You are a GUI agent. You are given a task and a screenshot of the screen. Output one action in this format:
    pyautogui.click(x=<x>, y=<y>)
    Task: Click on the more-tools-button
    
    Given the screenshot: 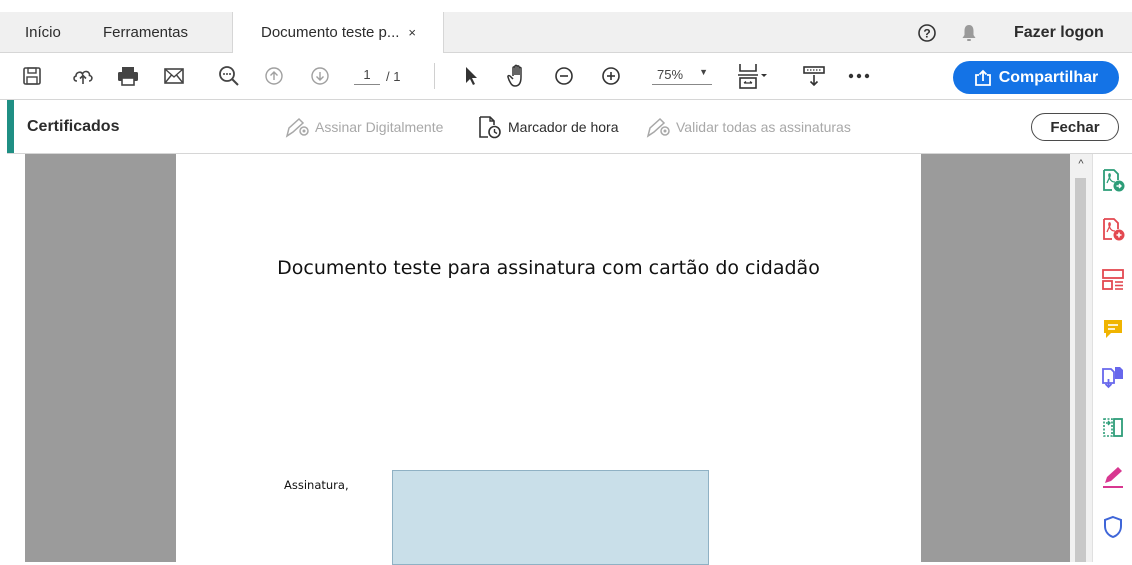 What is the action you would take?
    pyautogui.click(x=859, y=76)
    